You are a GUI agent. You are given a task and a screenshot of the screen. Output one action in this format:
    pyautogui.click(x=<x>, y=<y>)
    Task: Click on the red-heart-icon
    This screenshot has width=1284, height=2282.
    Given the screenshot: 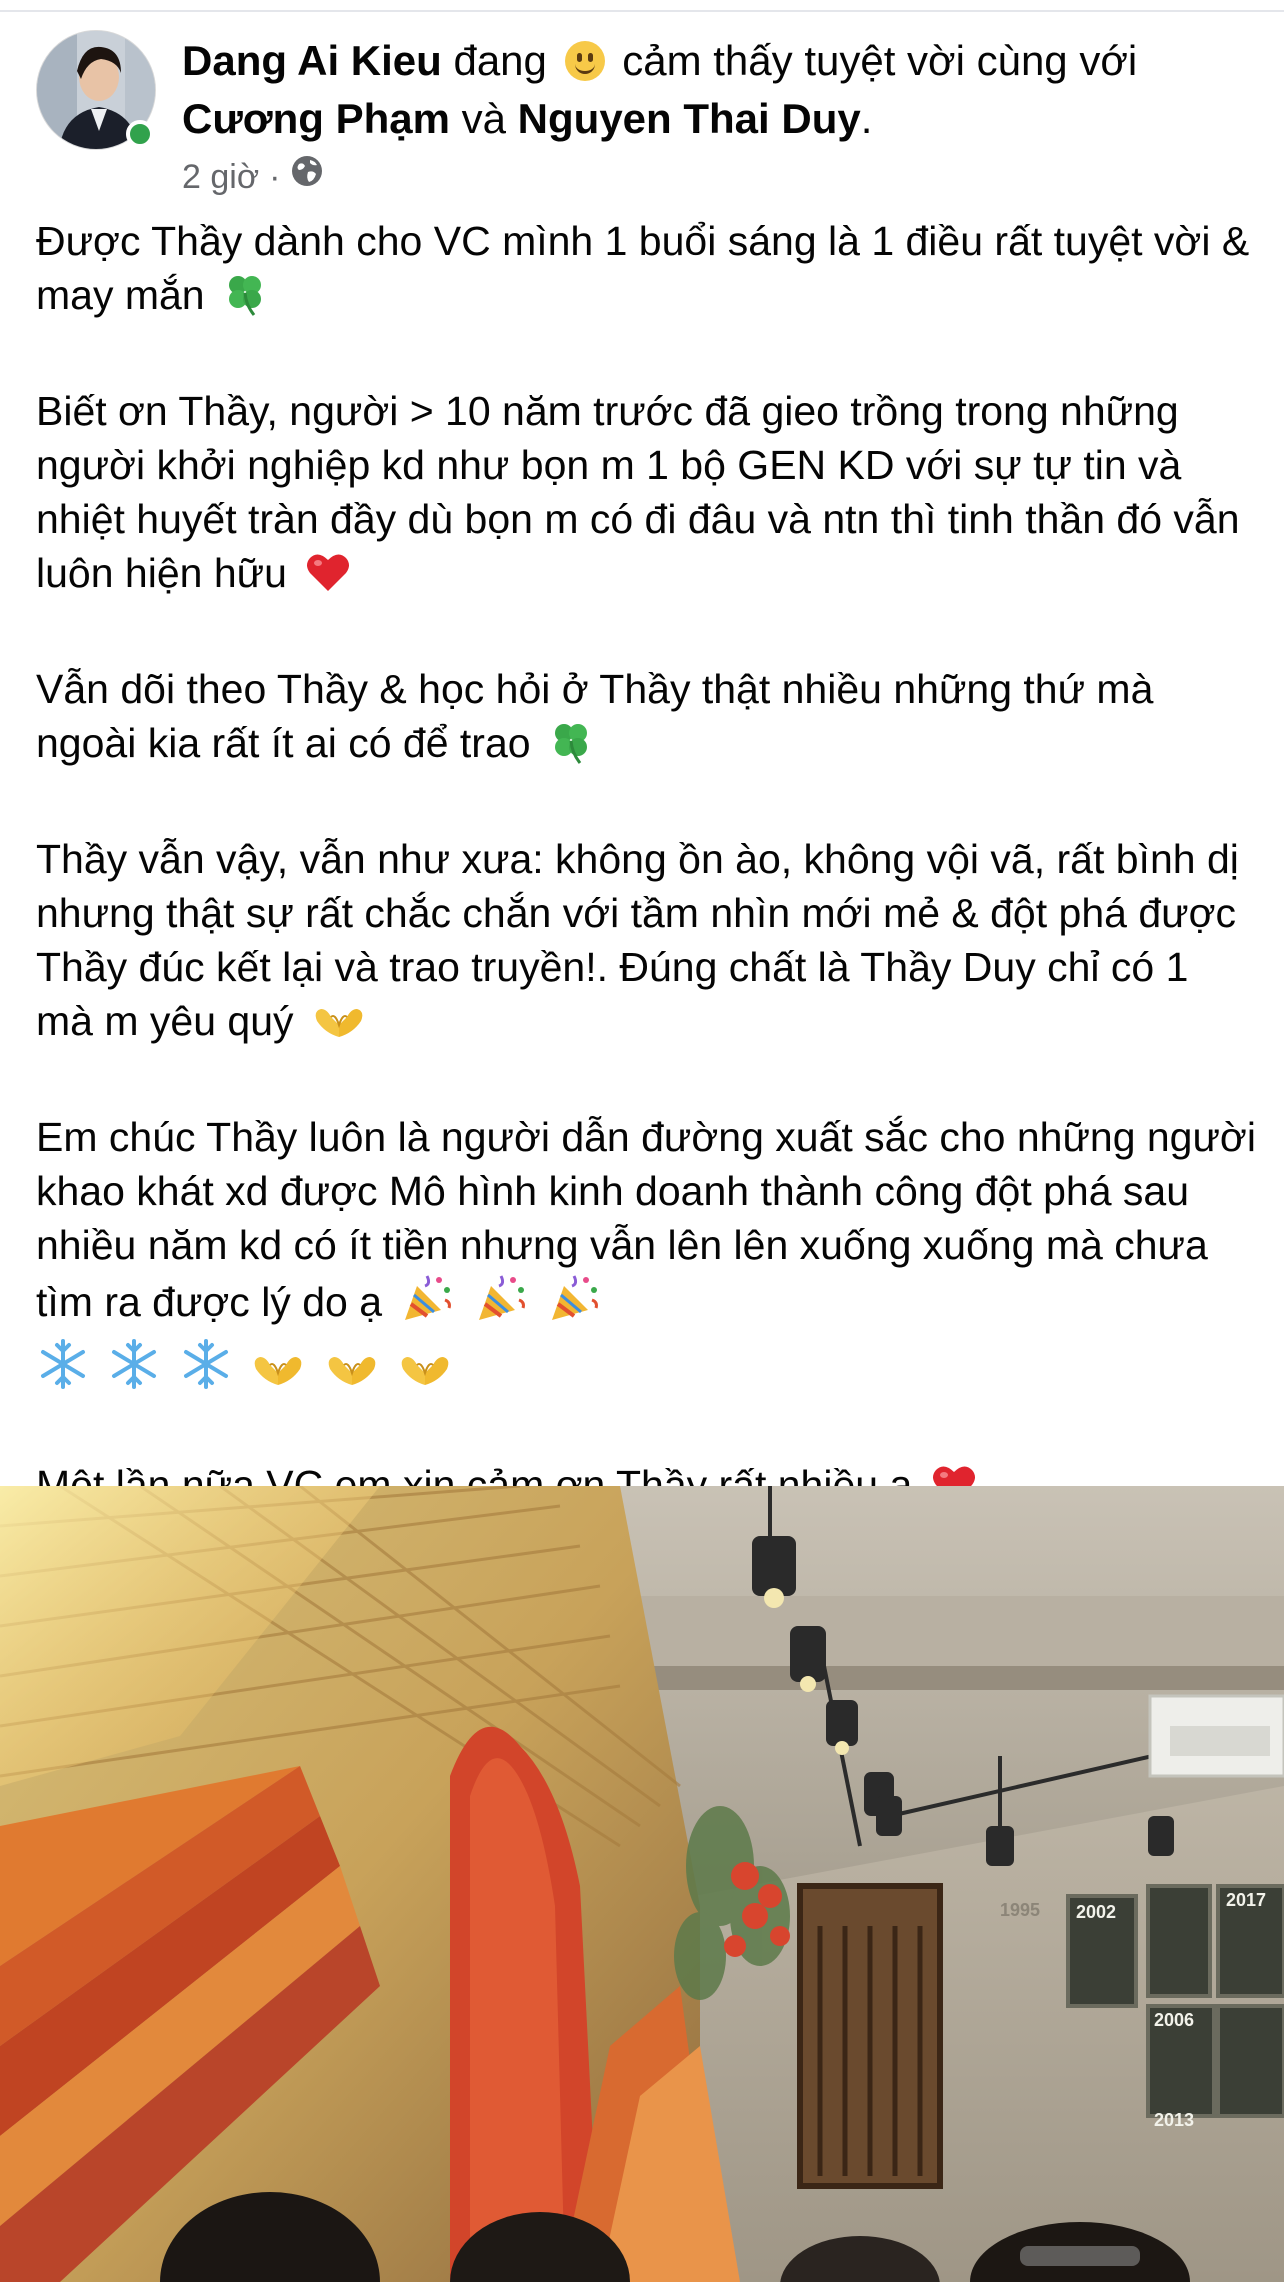 What is the action you would take?
    pyautogui.click(x=328, y=578)
    